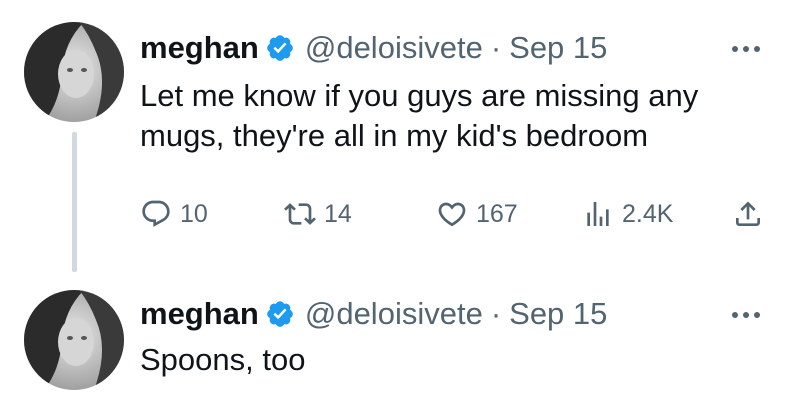 The height and width of the screenshot is (408, 800). Describe the element at coordinates (460, 360) in the screenshot. I see `tweet-text: Spoons, too` at that location.